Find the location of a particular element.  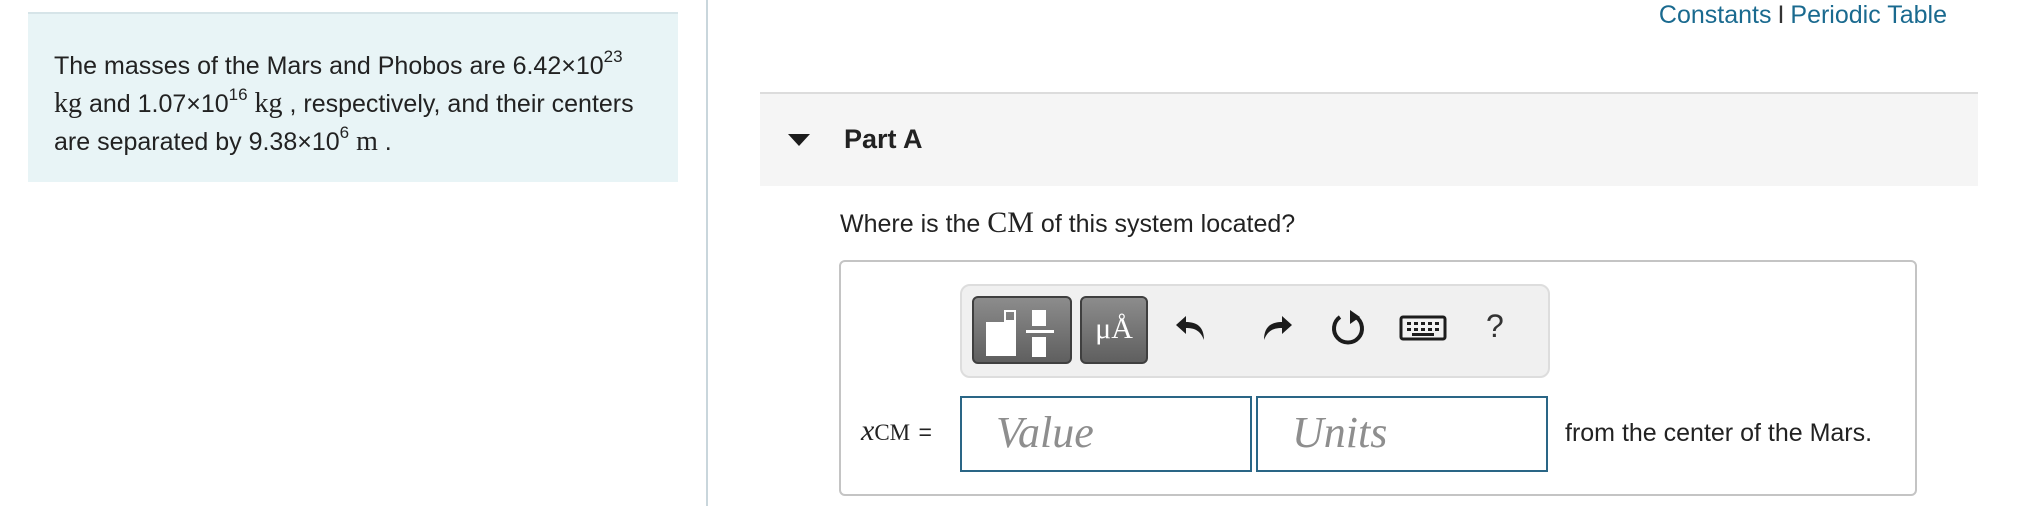

templates-button is located at coordinates (1022, 330).